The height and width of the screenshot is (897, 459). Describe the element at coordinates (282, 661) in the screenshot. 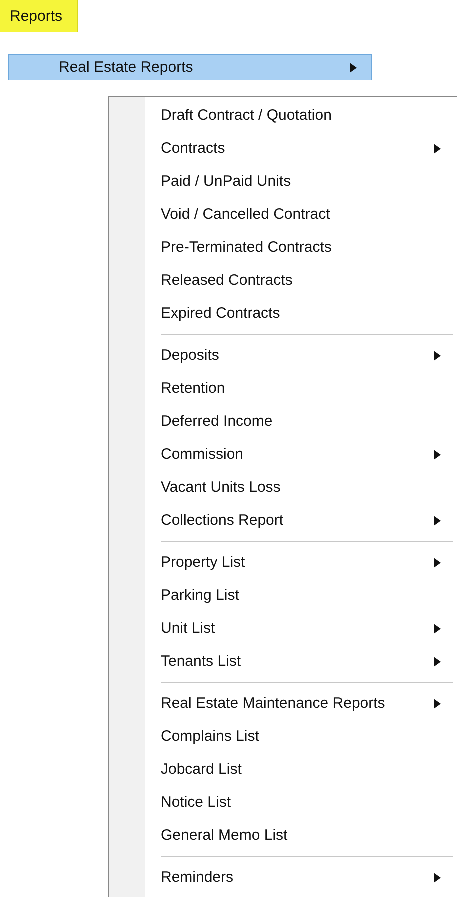

I see `menu-item: Tenants List` at that location.